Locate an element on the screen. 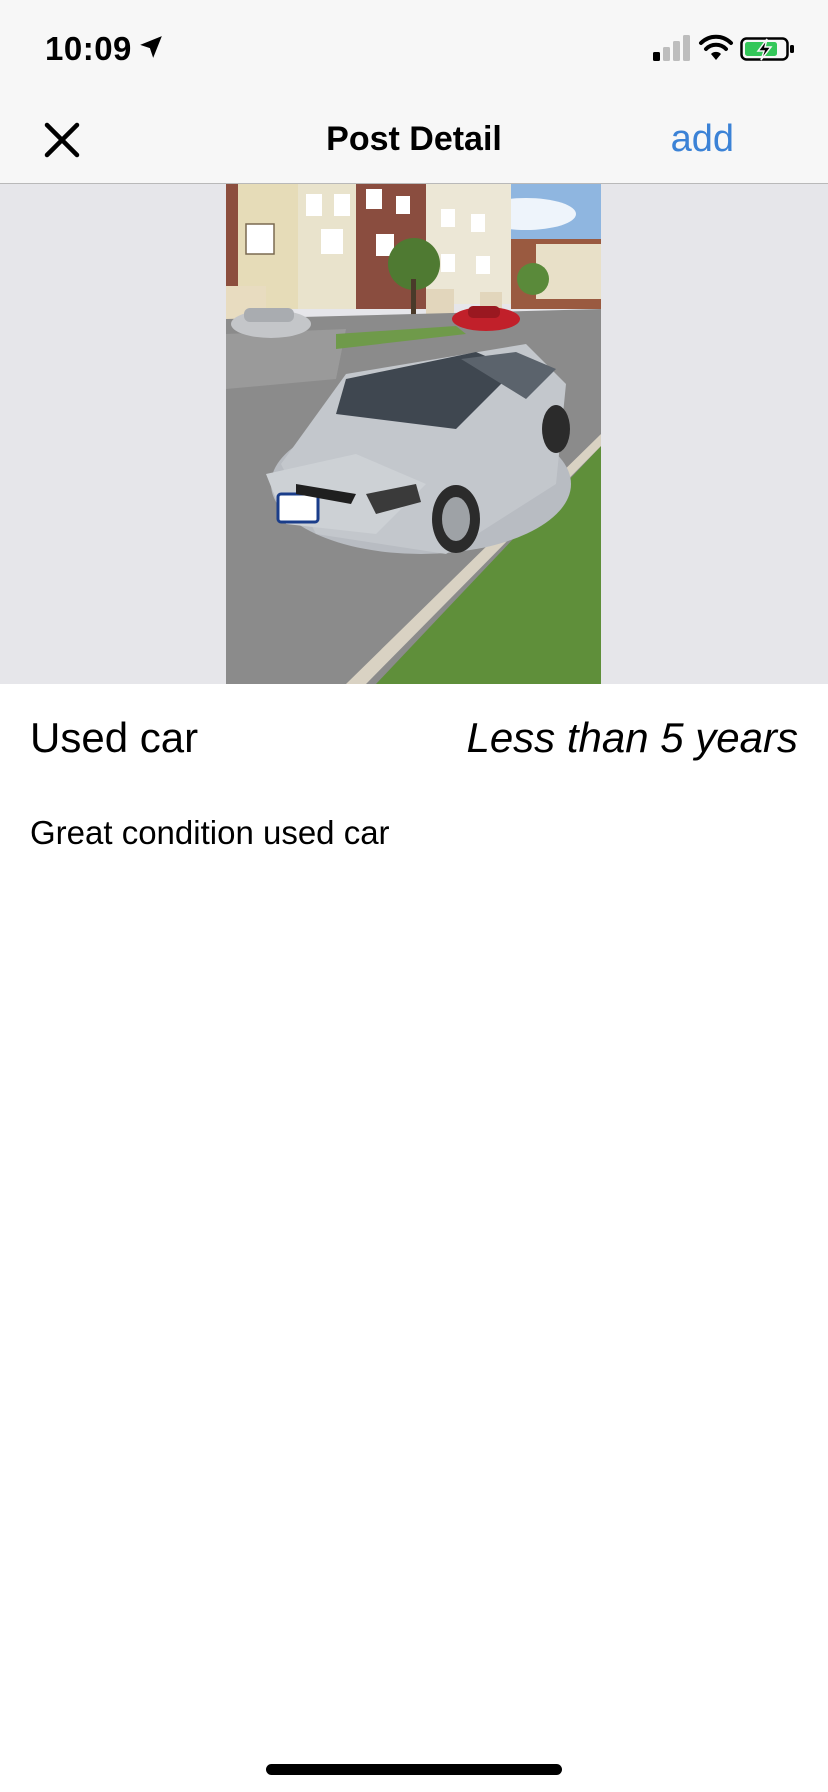 The height and width of the screenshot is (1792, 828). battery-charging-icon is located at coordinates (767, 49).